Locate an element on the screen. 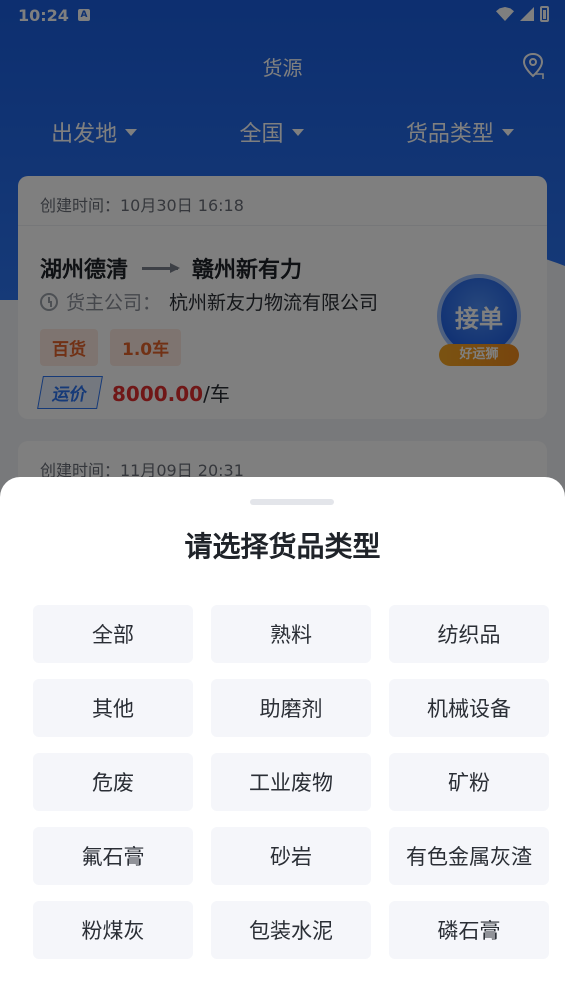 The height and width of the screenshot is (1004, 565). option-industrial-waste: 工业废物 is located at coordinates (291, 782).